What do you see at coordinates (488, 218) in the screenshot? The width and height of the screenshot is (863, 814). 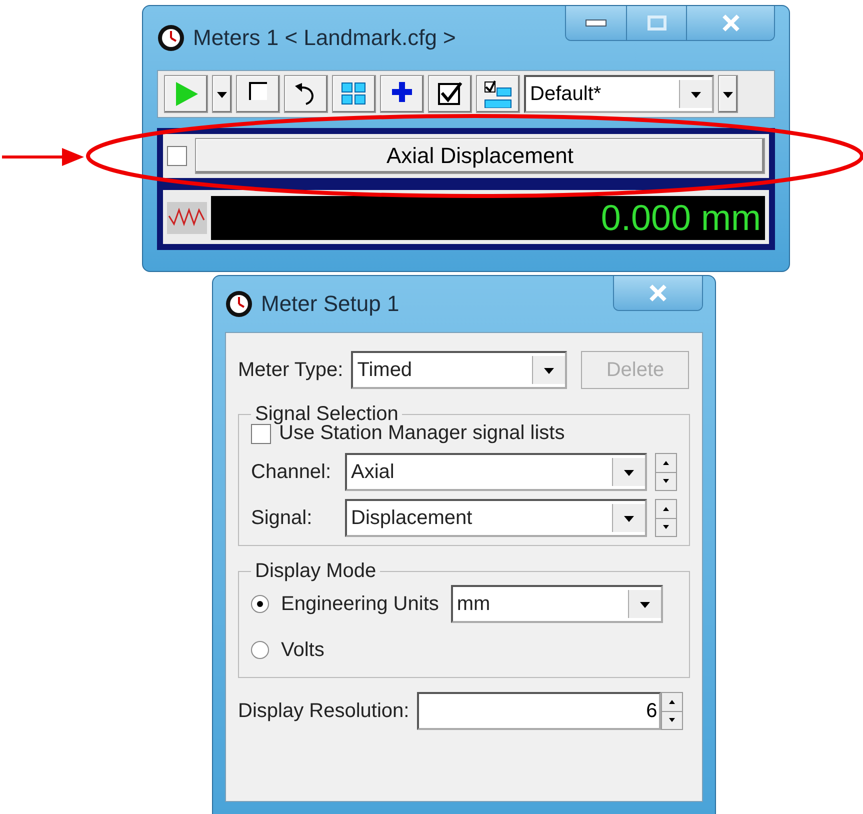 I see `meter-reading: 0.000 mm` at bounding box center [488, 218].